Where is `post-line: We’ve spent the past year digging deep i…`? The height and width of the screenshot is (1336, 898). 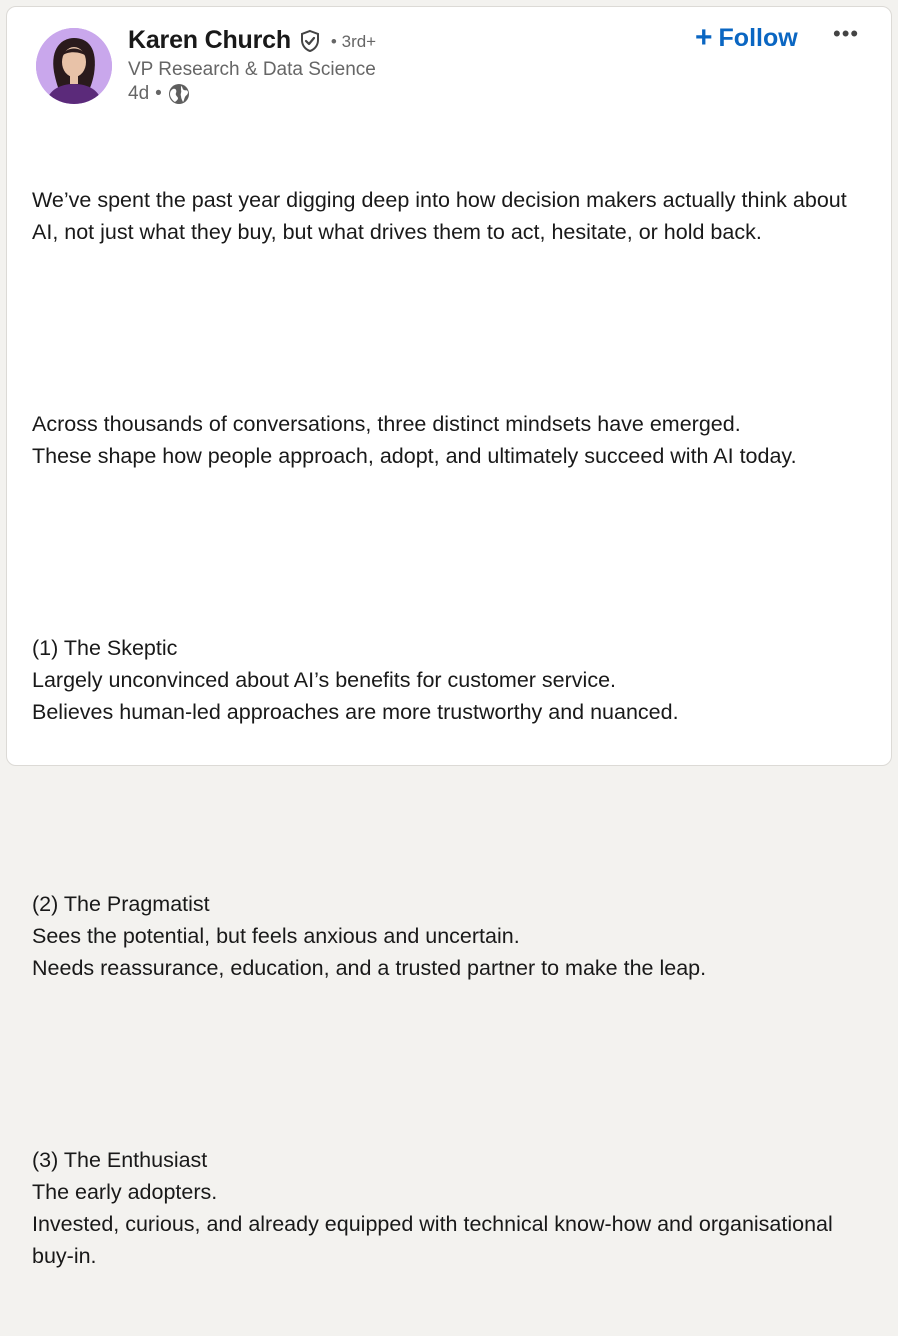
post-line: We’ve spent the past year digging deep i… is located at coordinates (442, 216).